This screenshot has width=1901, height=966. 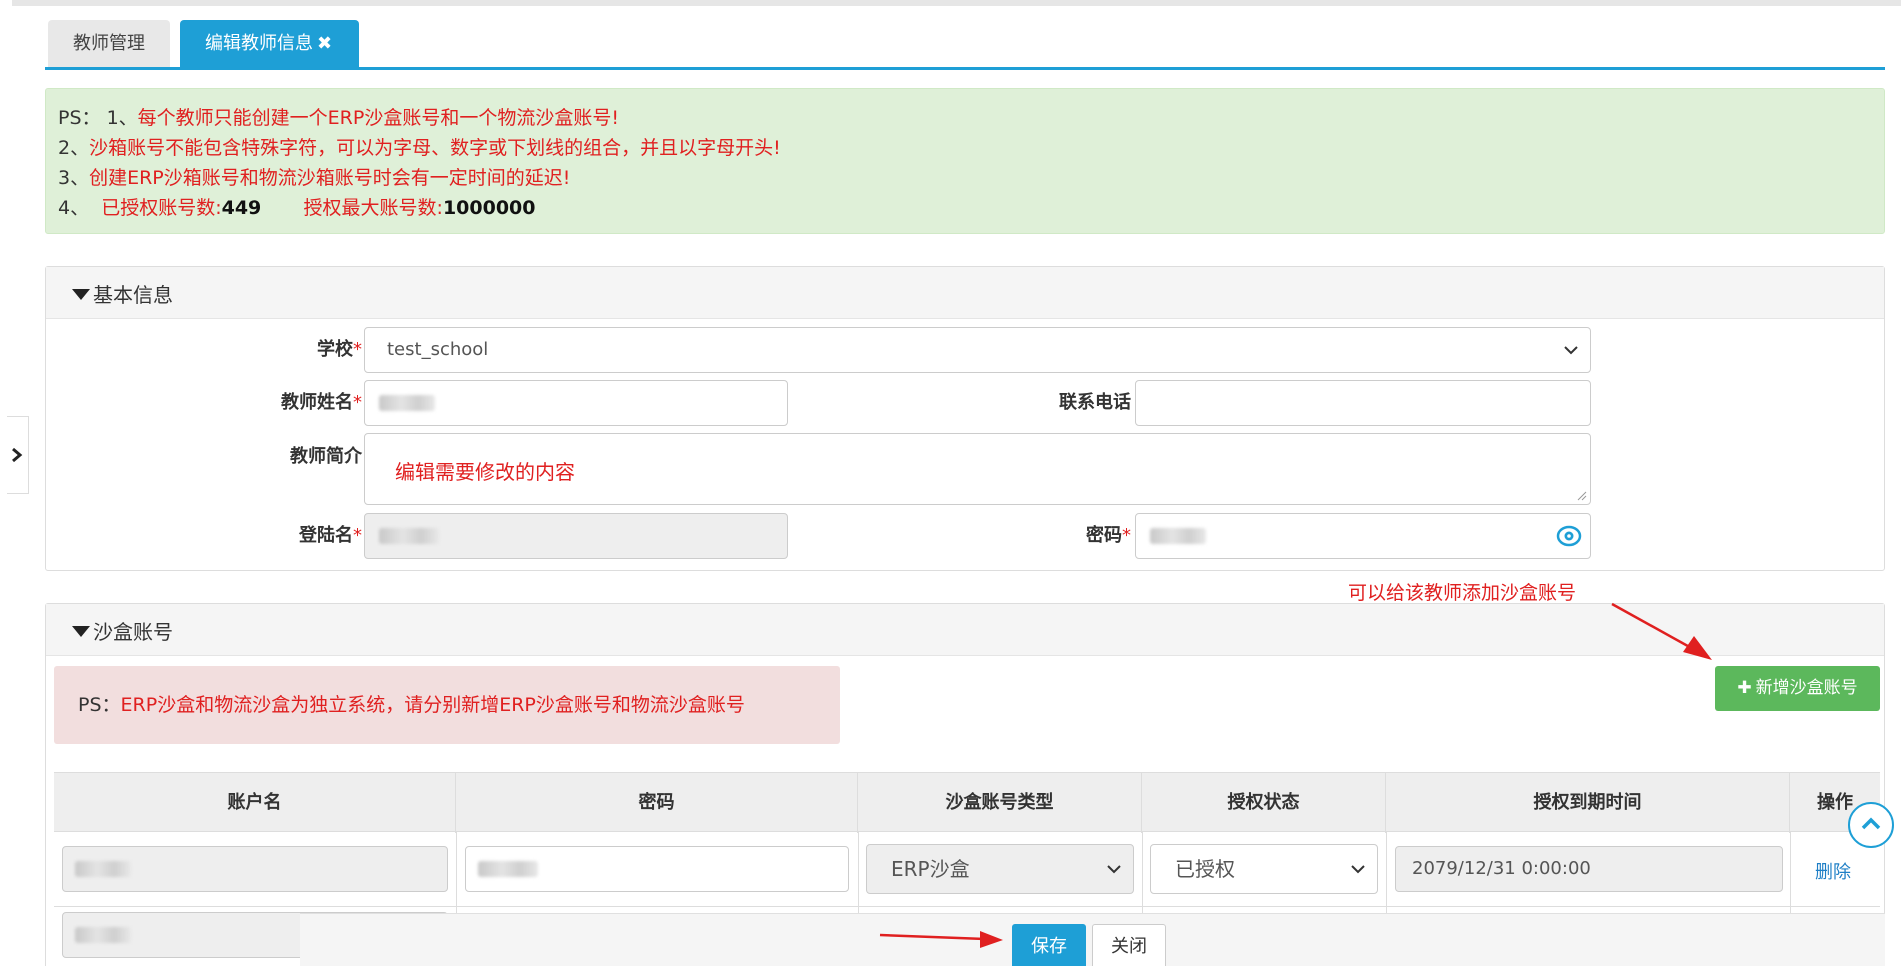 I want to click on scroll-top-button, so click(x=1871, y=825).